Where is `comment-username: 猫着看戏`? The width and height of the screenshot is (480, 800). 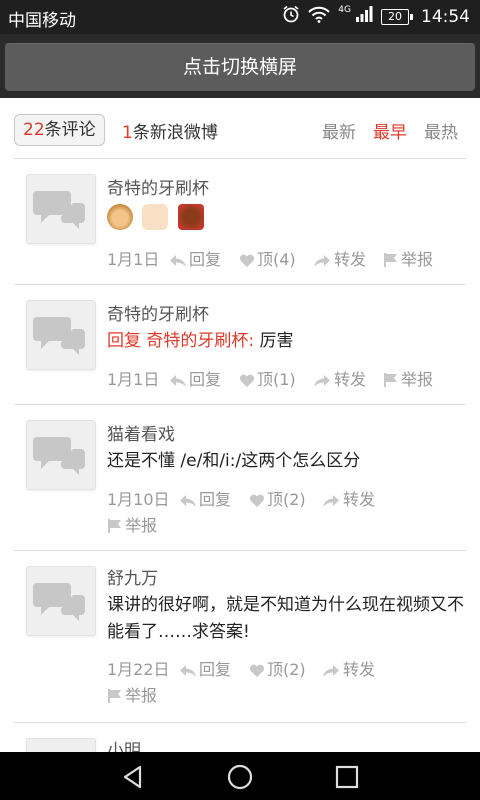 comment-username: 猫着看戏 is located at coordinates (141, 432).